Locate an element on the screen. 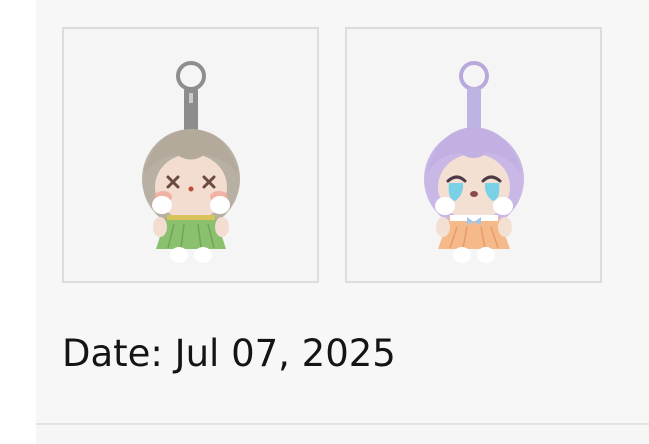 The image size is (649, 444). date-value: Jul 07, 2025 is located at coordinates (285, 353).